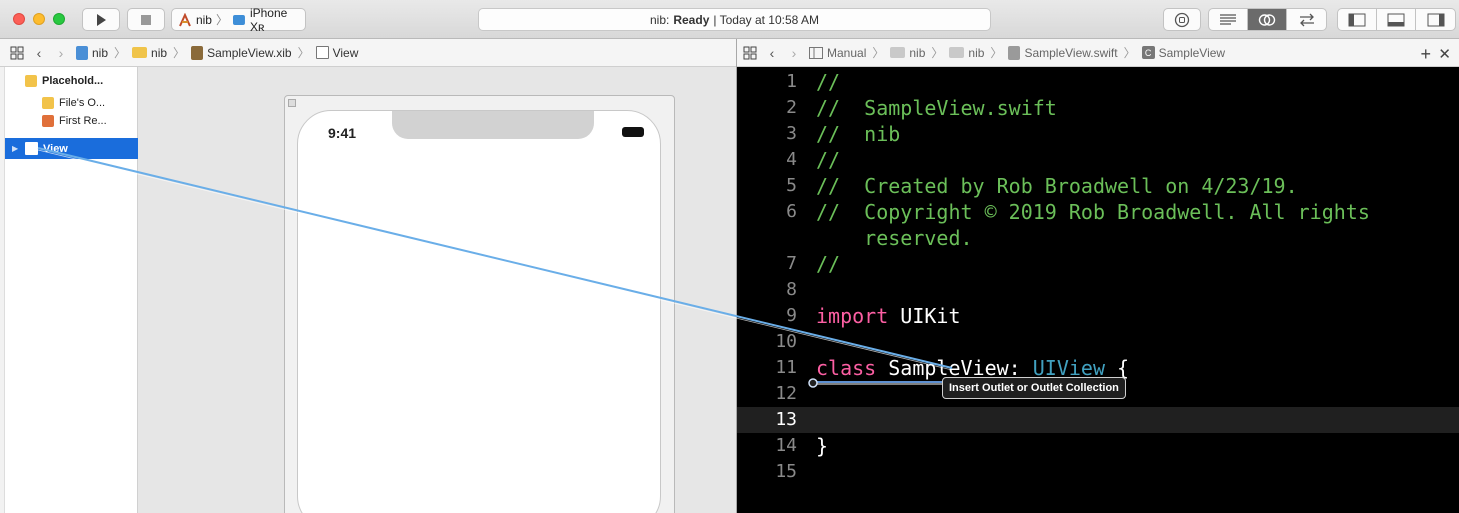  Describe the element at coordinates (767, 238) in the screenshot. I see `line-number` at that location.